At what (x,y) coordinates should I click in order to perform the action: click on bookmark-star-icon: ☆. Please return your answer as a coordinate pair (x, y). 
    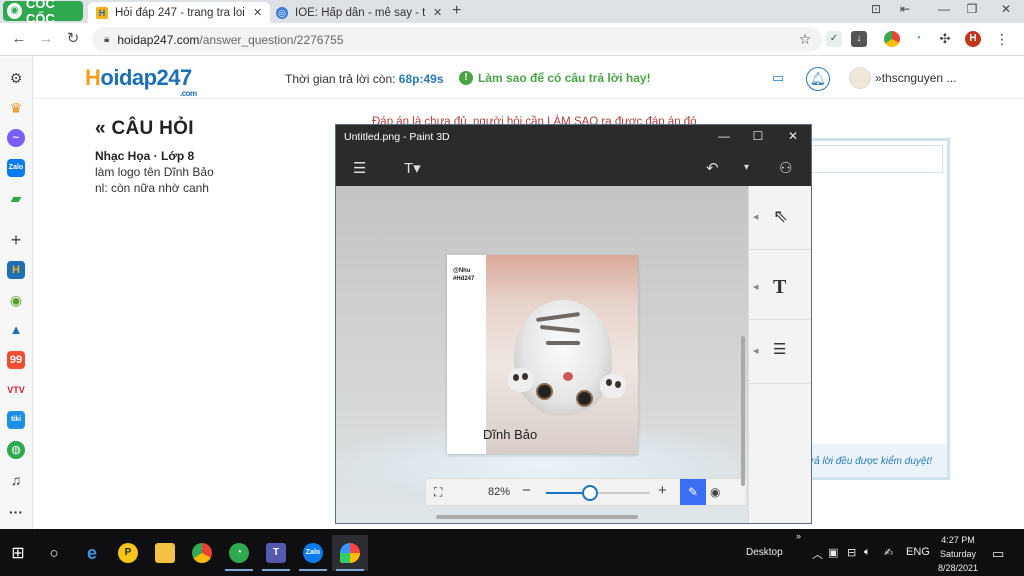
    Looking at the image, I should click on (805, 39).